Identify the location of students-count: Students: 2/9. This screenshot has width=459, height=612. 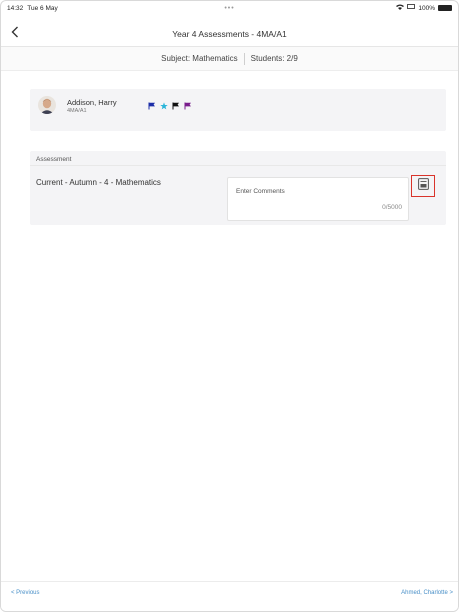
(274, 58).